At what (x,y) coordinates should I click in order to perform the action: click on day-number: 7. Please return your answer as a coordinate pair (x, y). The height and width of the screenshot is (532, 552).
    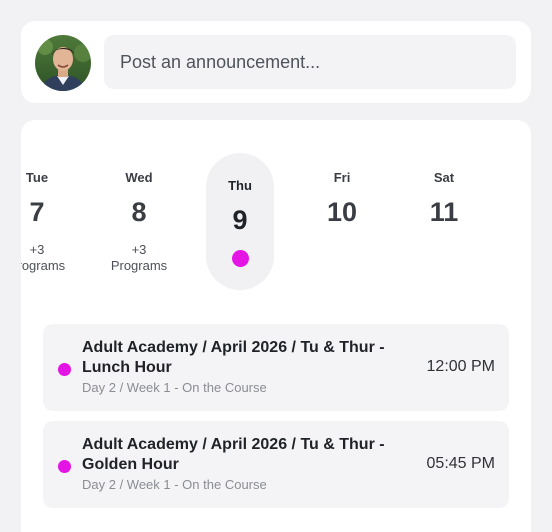
    Looking at the image, I should click on (37, 212).